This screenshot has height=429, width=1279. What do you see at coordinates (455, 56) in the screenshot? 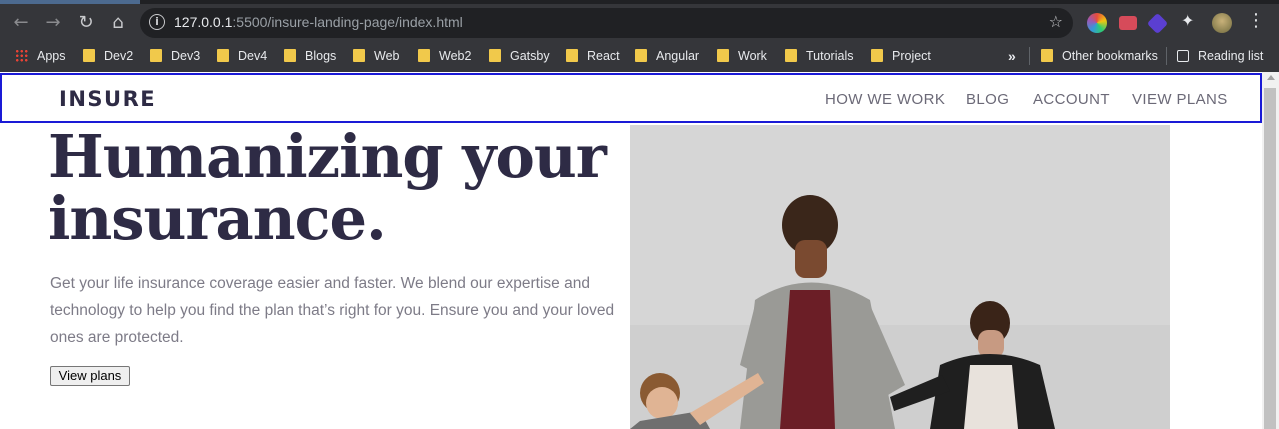
I see `bookmark-label: Web2` at bounding box center [455, 56].